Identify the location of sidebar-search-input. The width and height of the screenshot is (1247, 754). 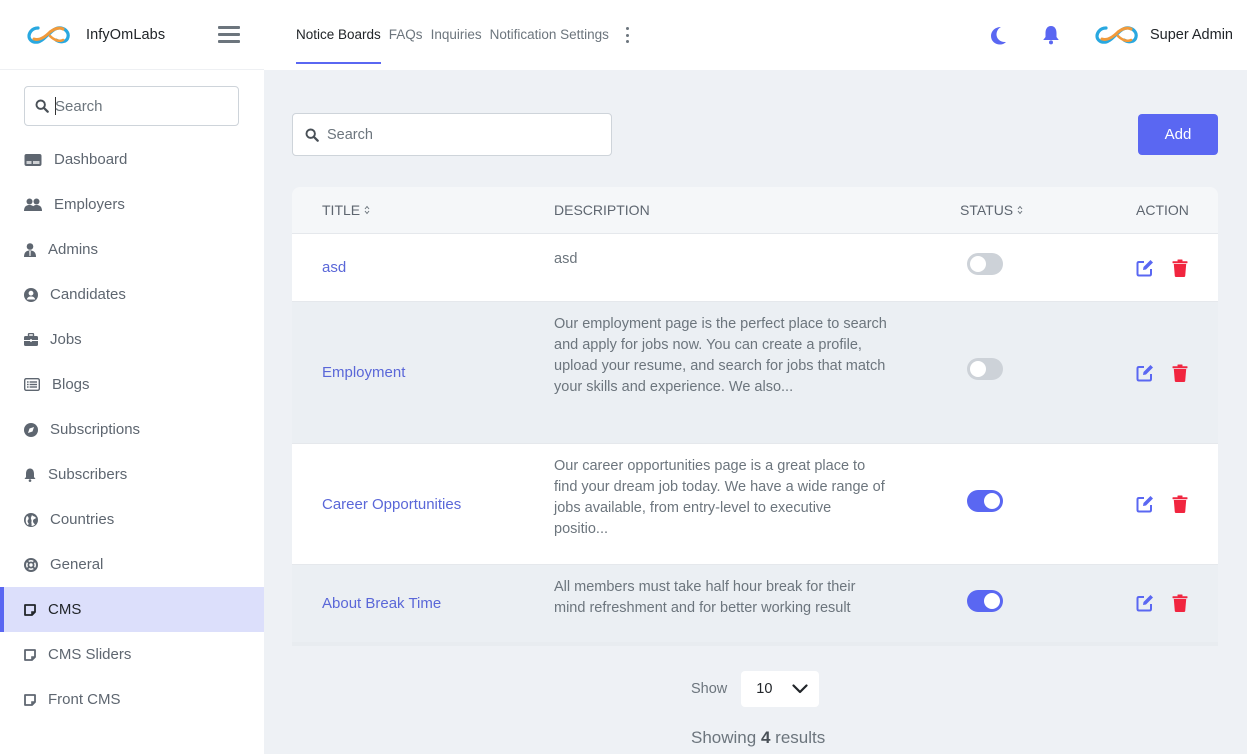
(140, 106).